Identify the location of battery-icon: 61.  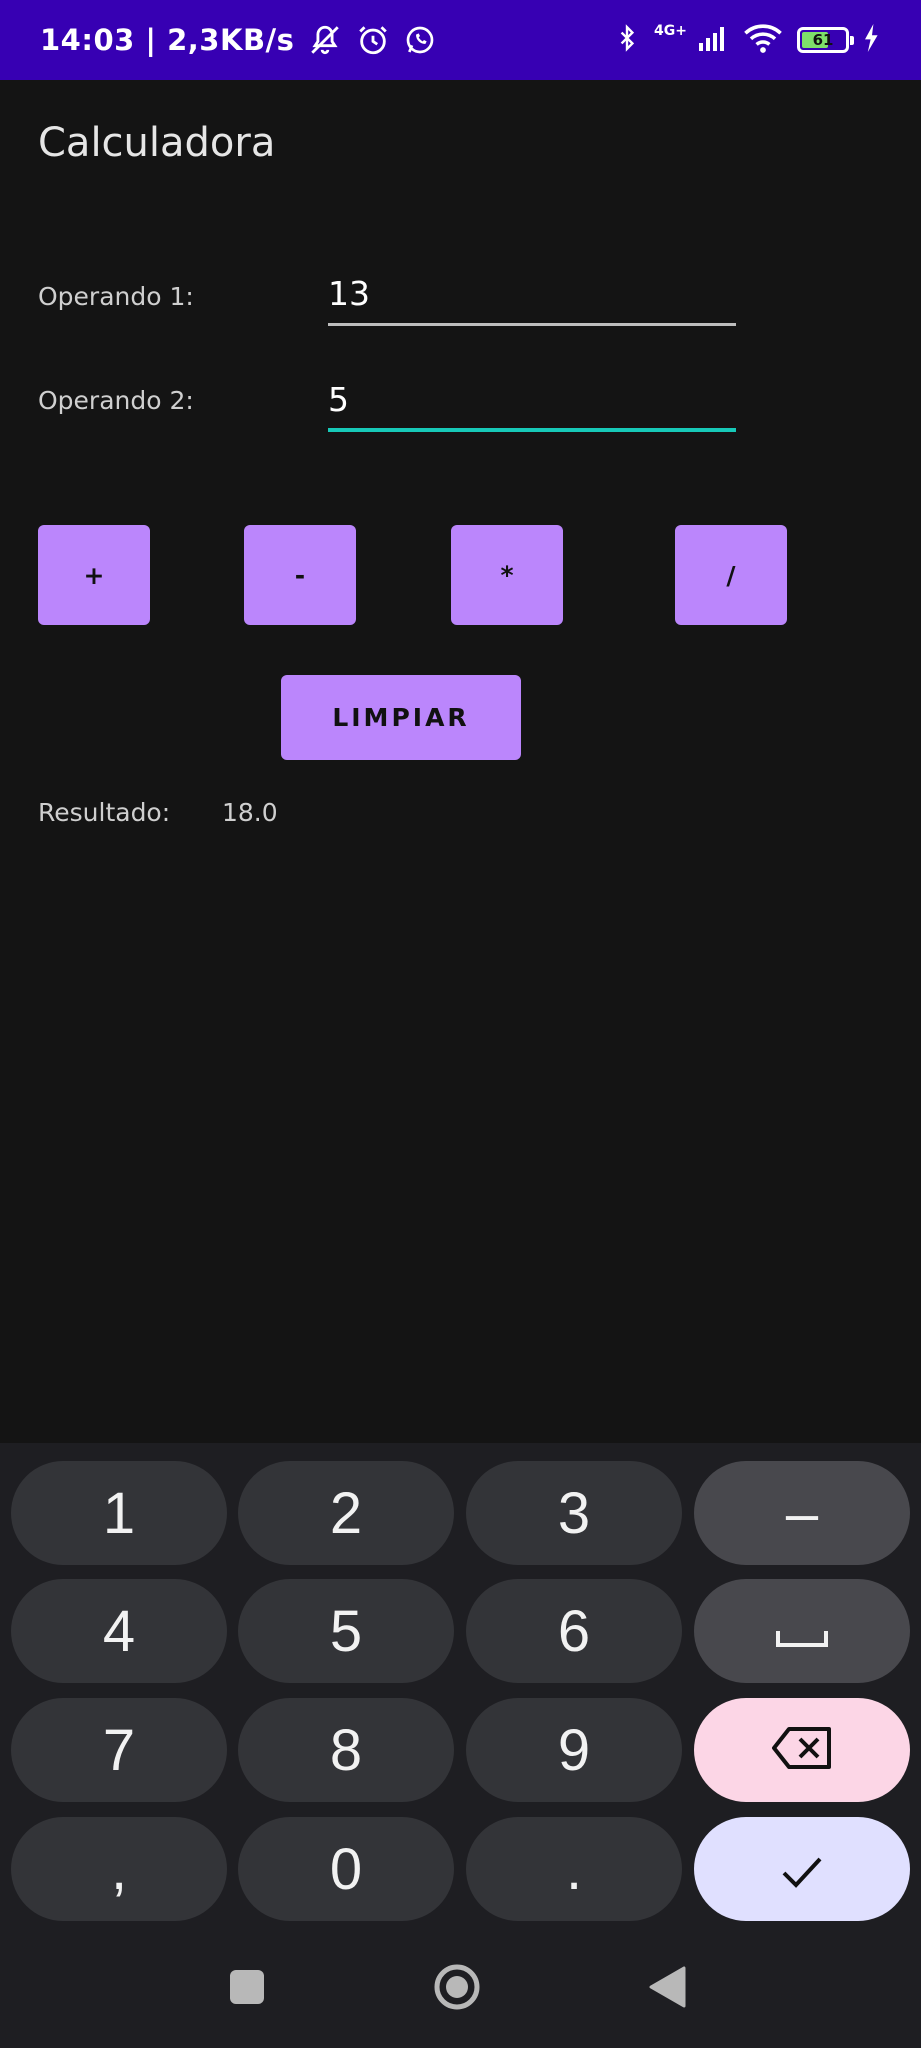
(825, 40).